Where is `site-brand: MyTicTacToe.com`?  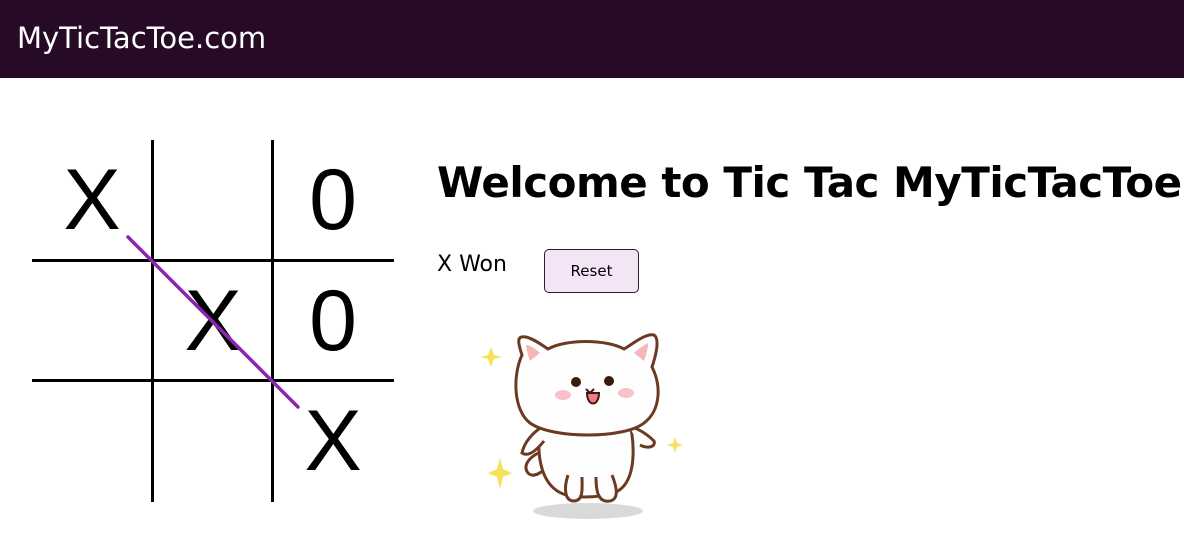
site-brand: MyTicTacToe.com is located at coordinates (141, 38).